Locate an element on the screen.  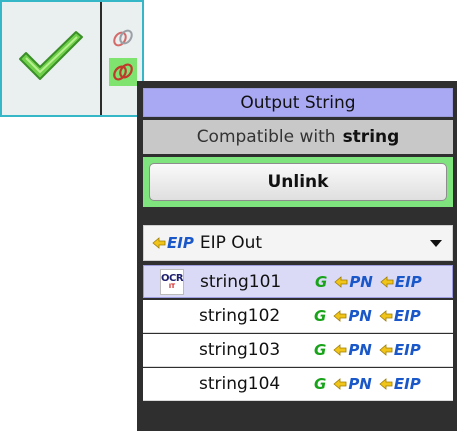
source-select: EIP EIP Out is located at coordinates (298, 243).